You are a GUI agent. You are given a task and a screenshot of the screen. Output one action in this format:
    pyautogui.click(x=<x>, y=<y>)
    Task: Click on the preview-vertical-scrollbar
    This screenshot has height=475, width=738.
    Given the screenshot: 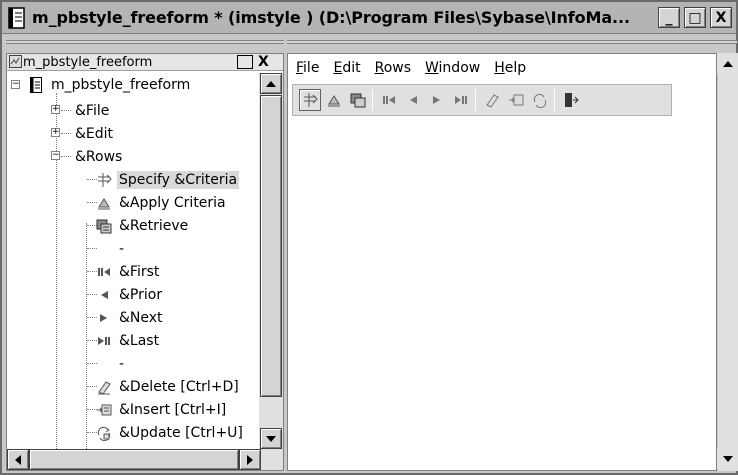 What is the action you would take?
    pyautogui.click(x=727, y=262)
    